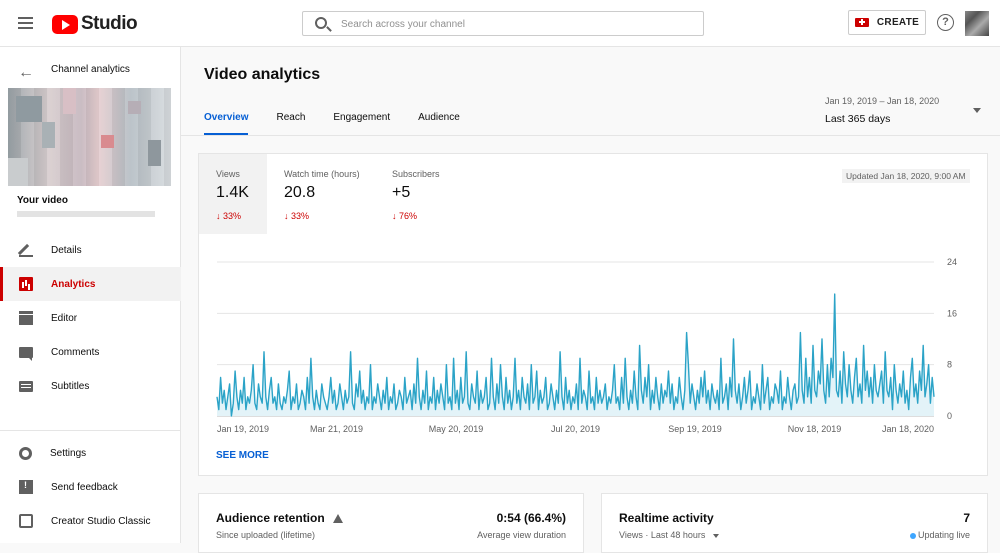  I want to click on x-tick-label: Jul 20, 2019, so click(575, 429).